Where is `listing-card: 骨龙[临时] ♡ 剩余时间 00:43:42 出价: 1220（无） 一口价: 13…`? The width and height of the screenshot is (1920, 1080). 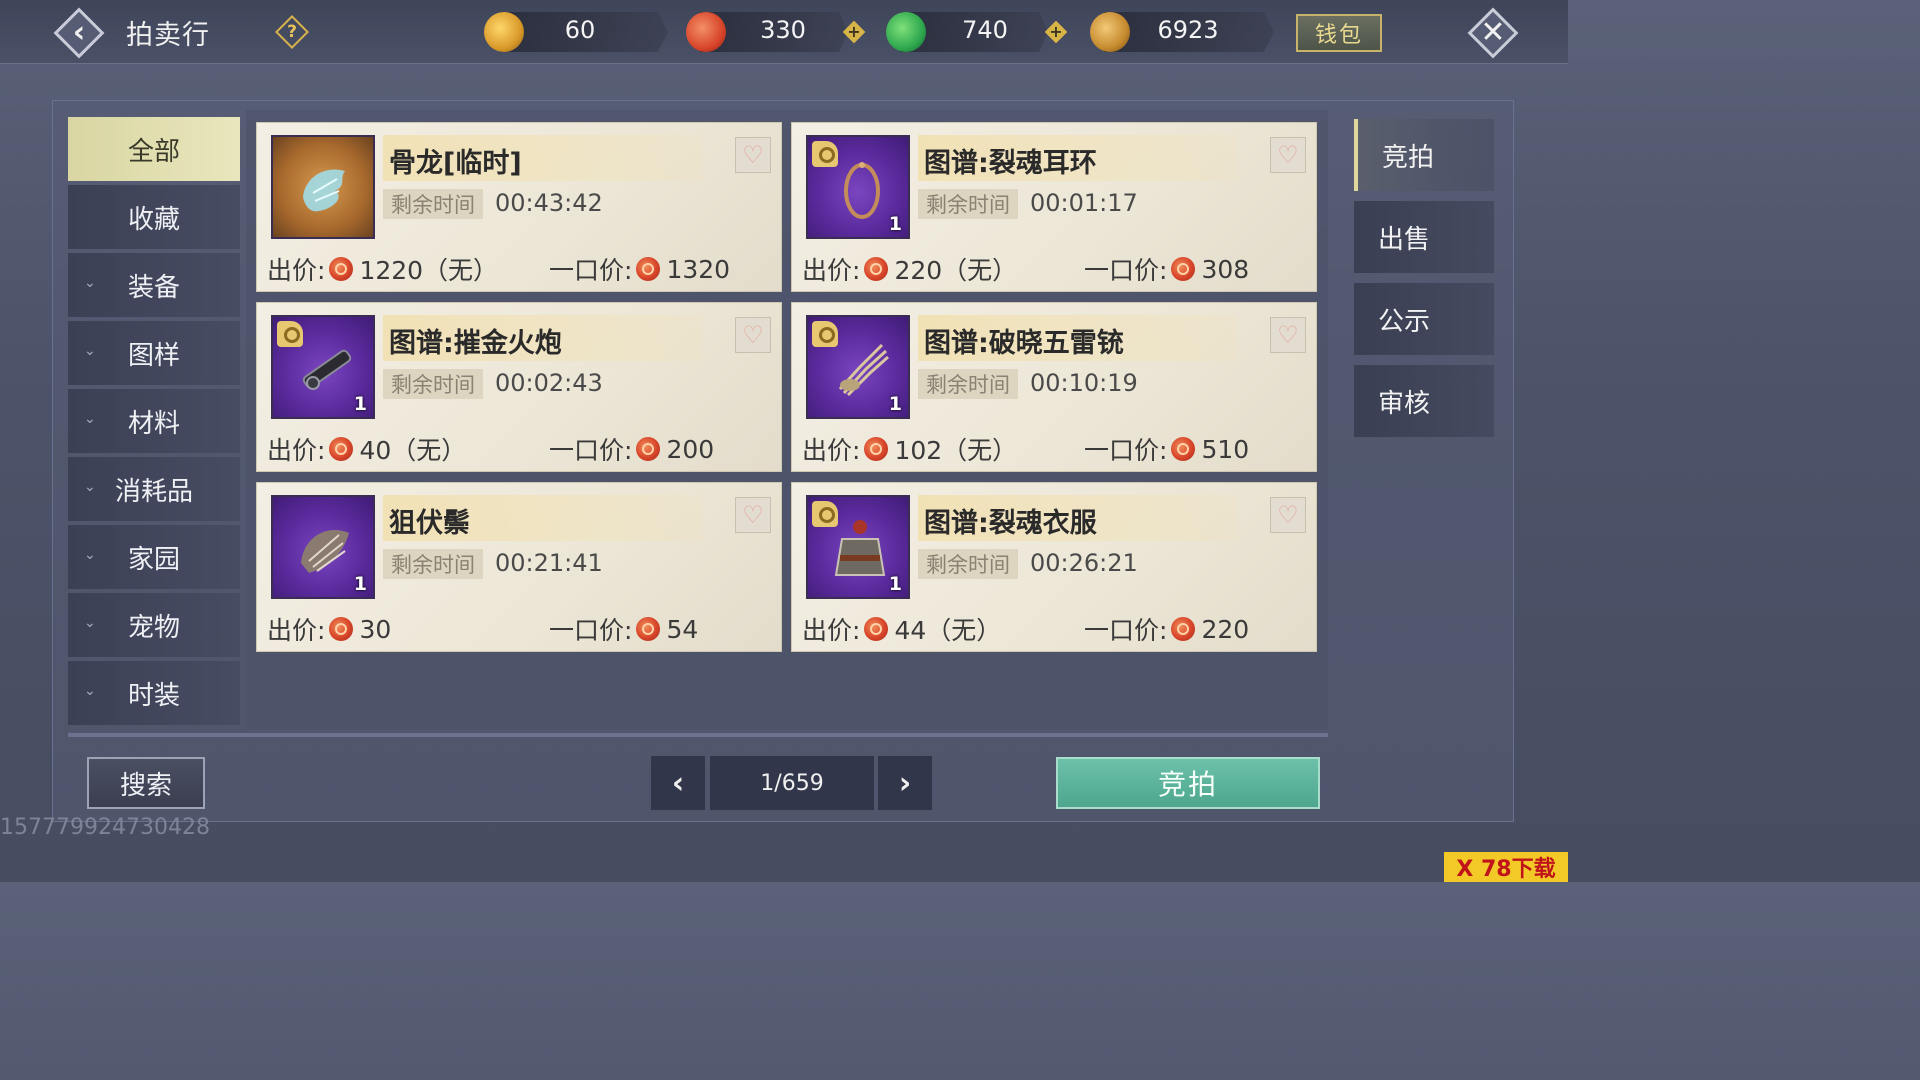 listing-card: 骨龙[临时] ♡ 剩余时间 00:43:42 出价: 1220（无） 一口价: 13… is located at coordinates (519, 207).